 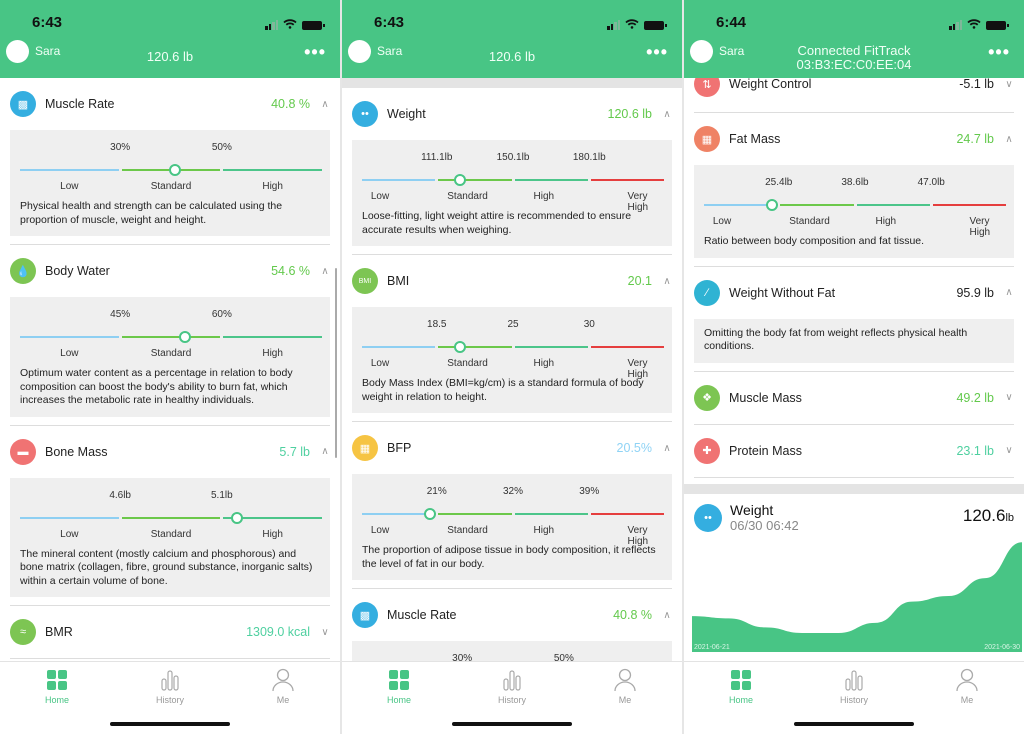 What do you see at coordinates (120, 314) in the screenshot?
I see `threshold-label: 45%` at bounding box center [120, 314].